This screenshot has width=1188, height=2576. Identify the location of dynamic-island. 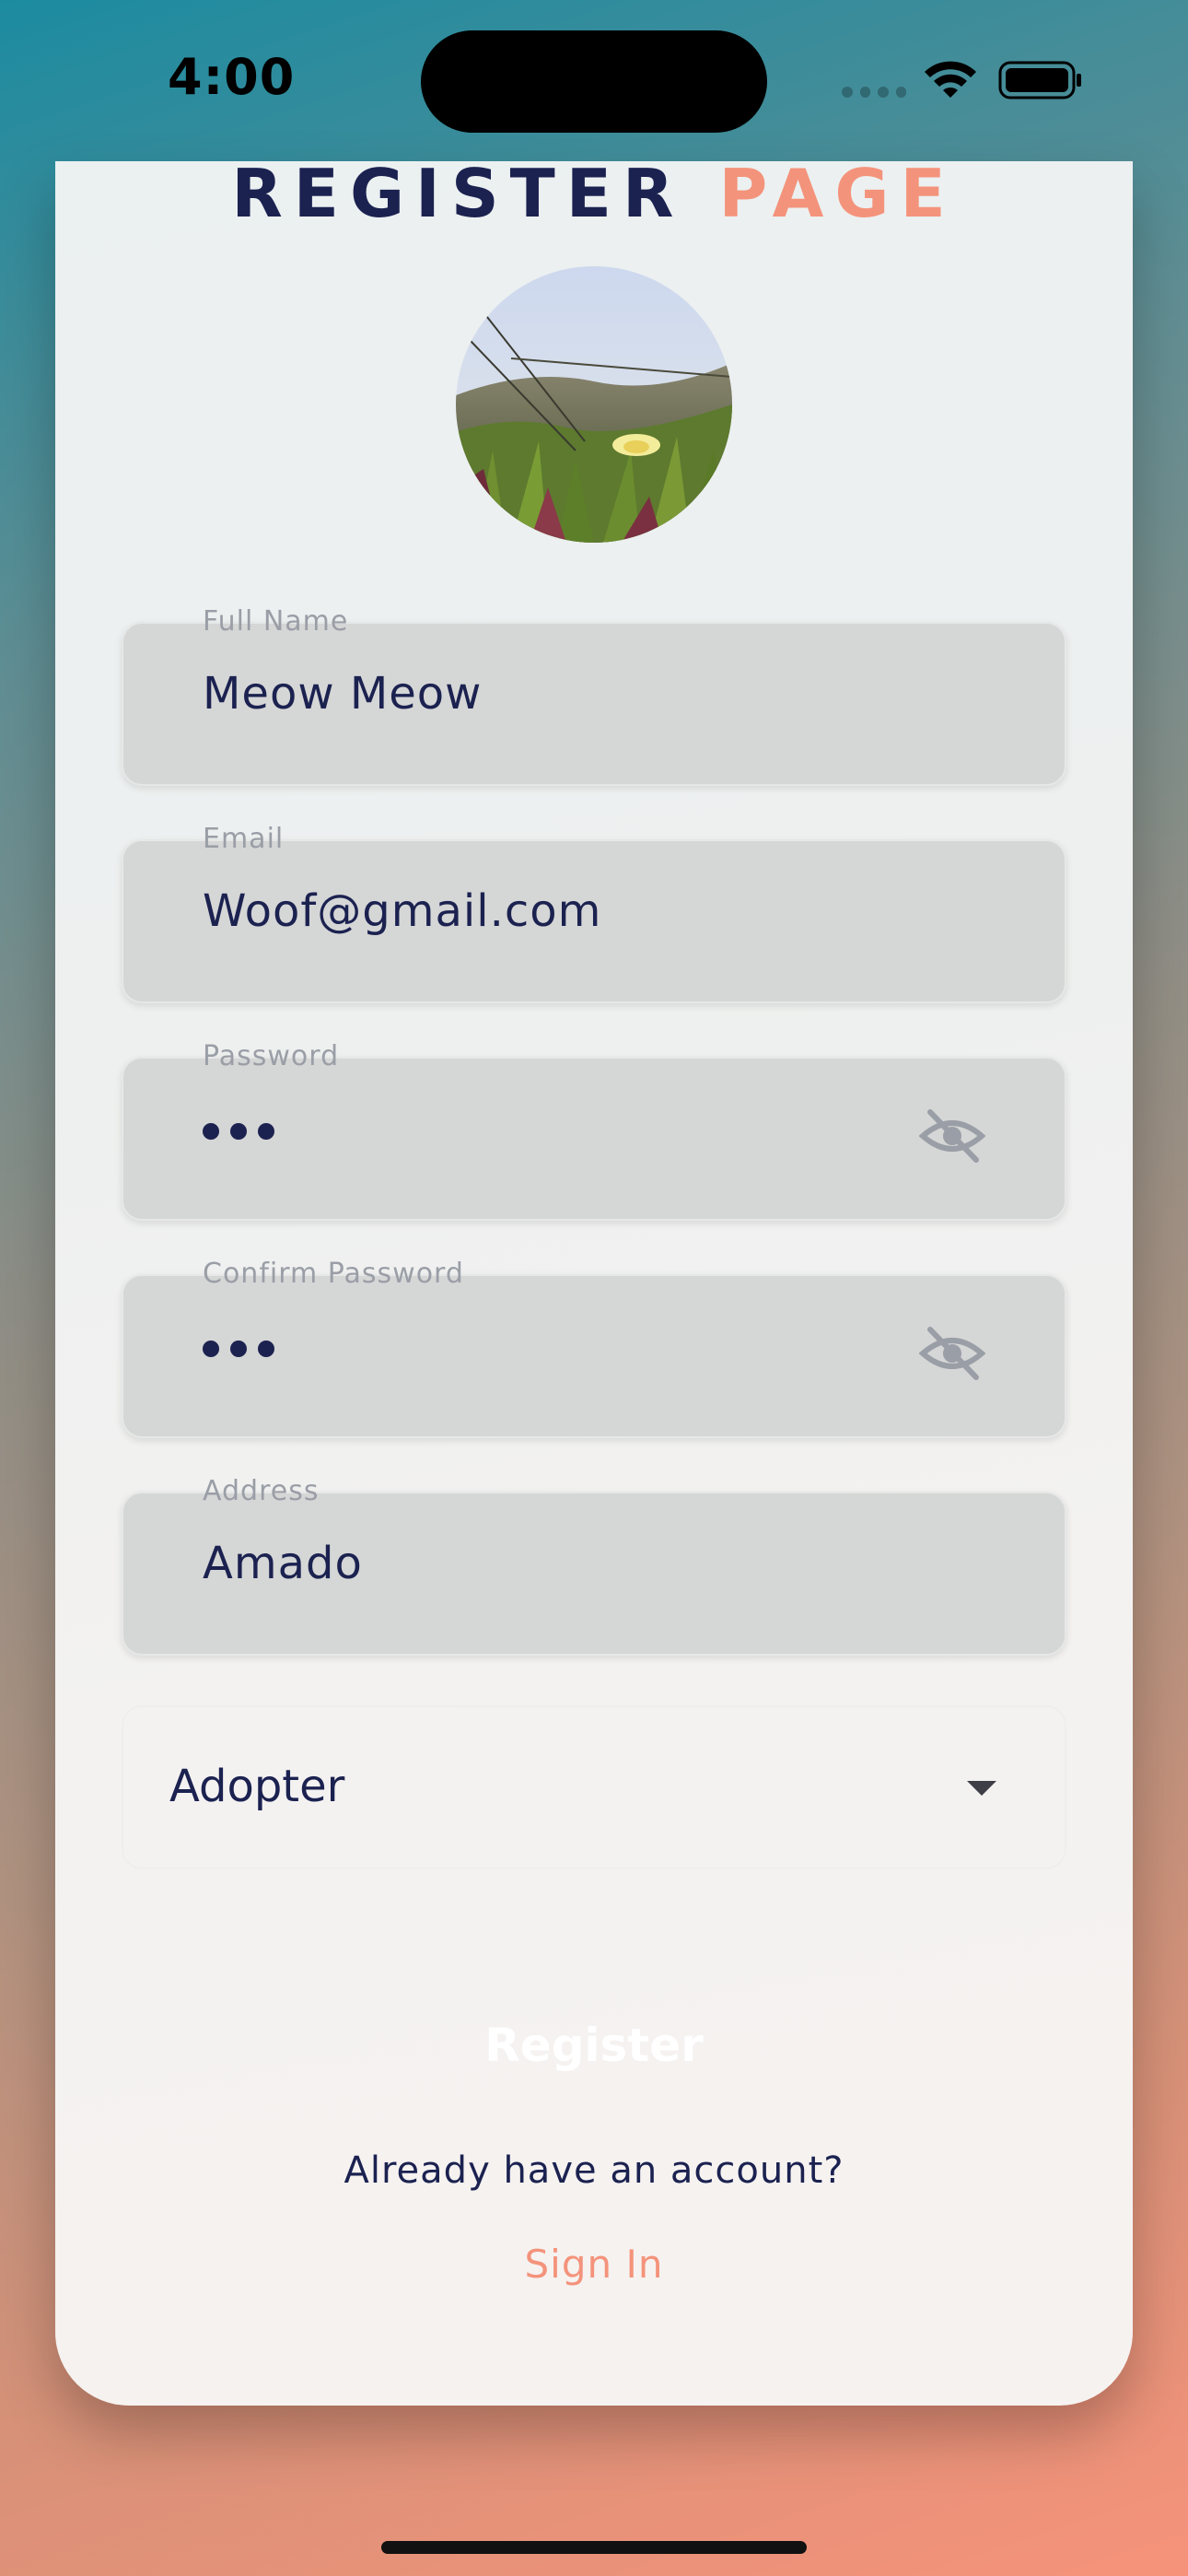
(594, 81).